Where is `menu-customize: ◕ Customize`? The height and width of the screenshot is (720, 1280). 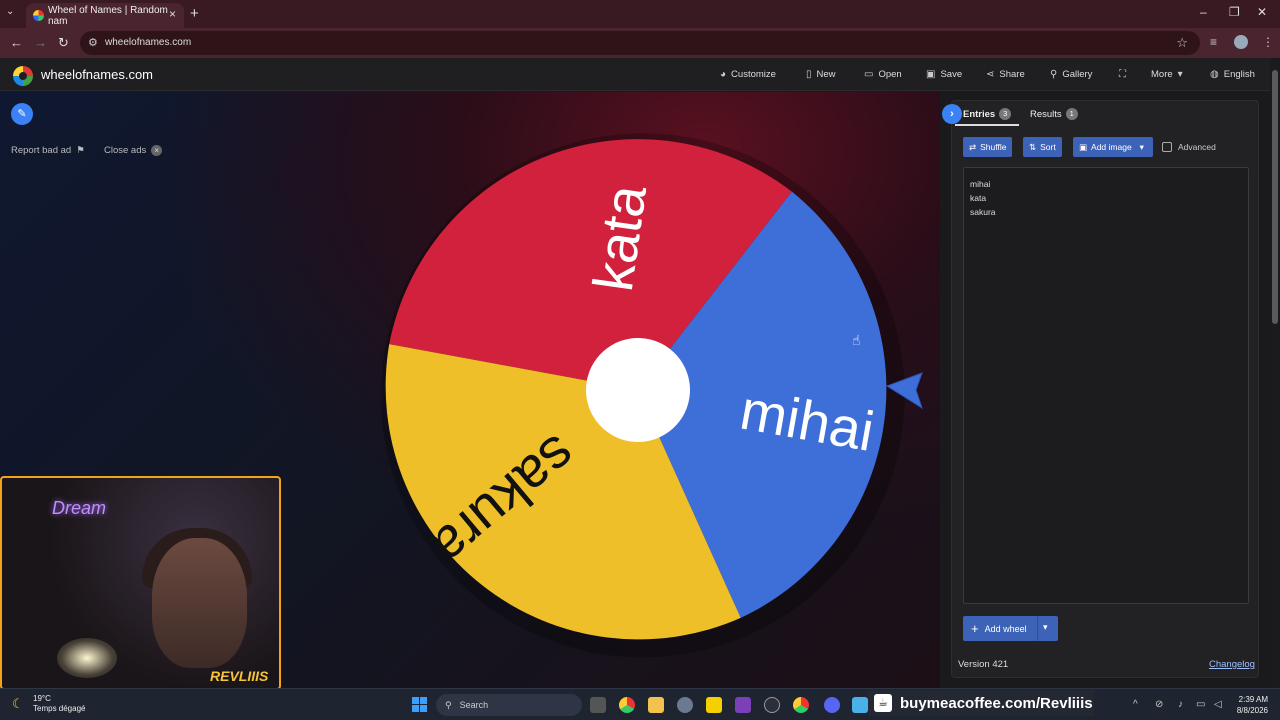 menu-customize: ◕ Customize is located at coordinates (748, 74).